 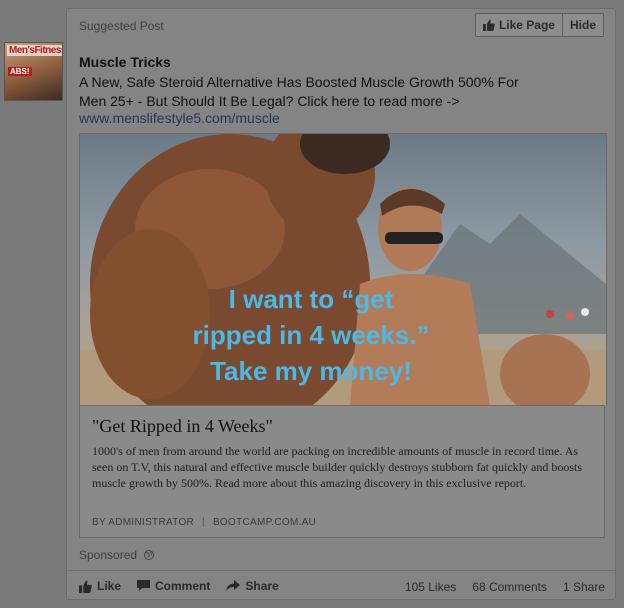 What do you see at coordinates (149, 555) in the screenshot?
I see `globe-icon` at bounding box center [149, 555].